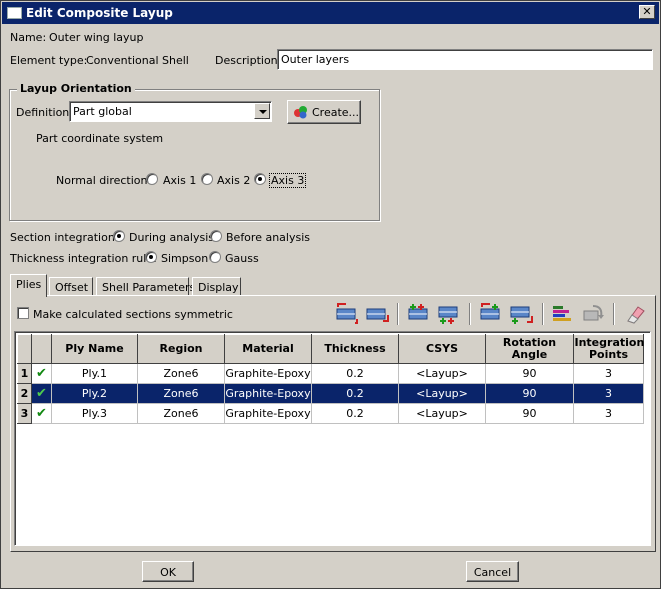  I want to click on definition-label: Definition:, so click(44, 112).